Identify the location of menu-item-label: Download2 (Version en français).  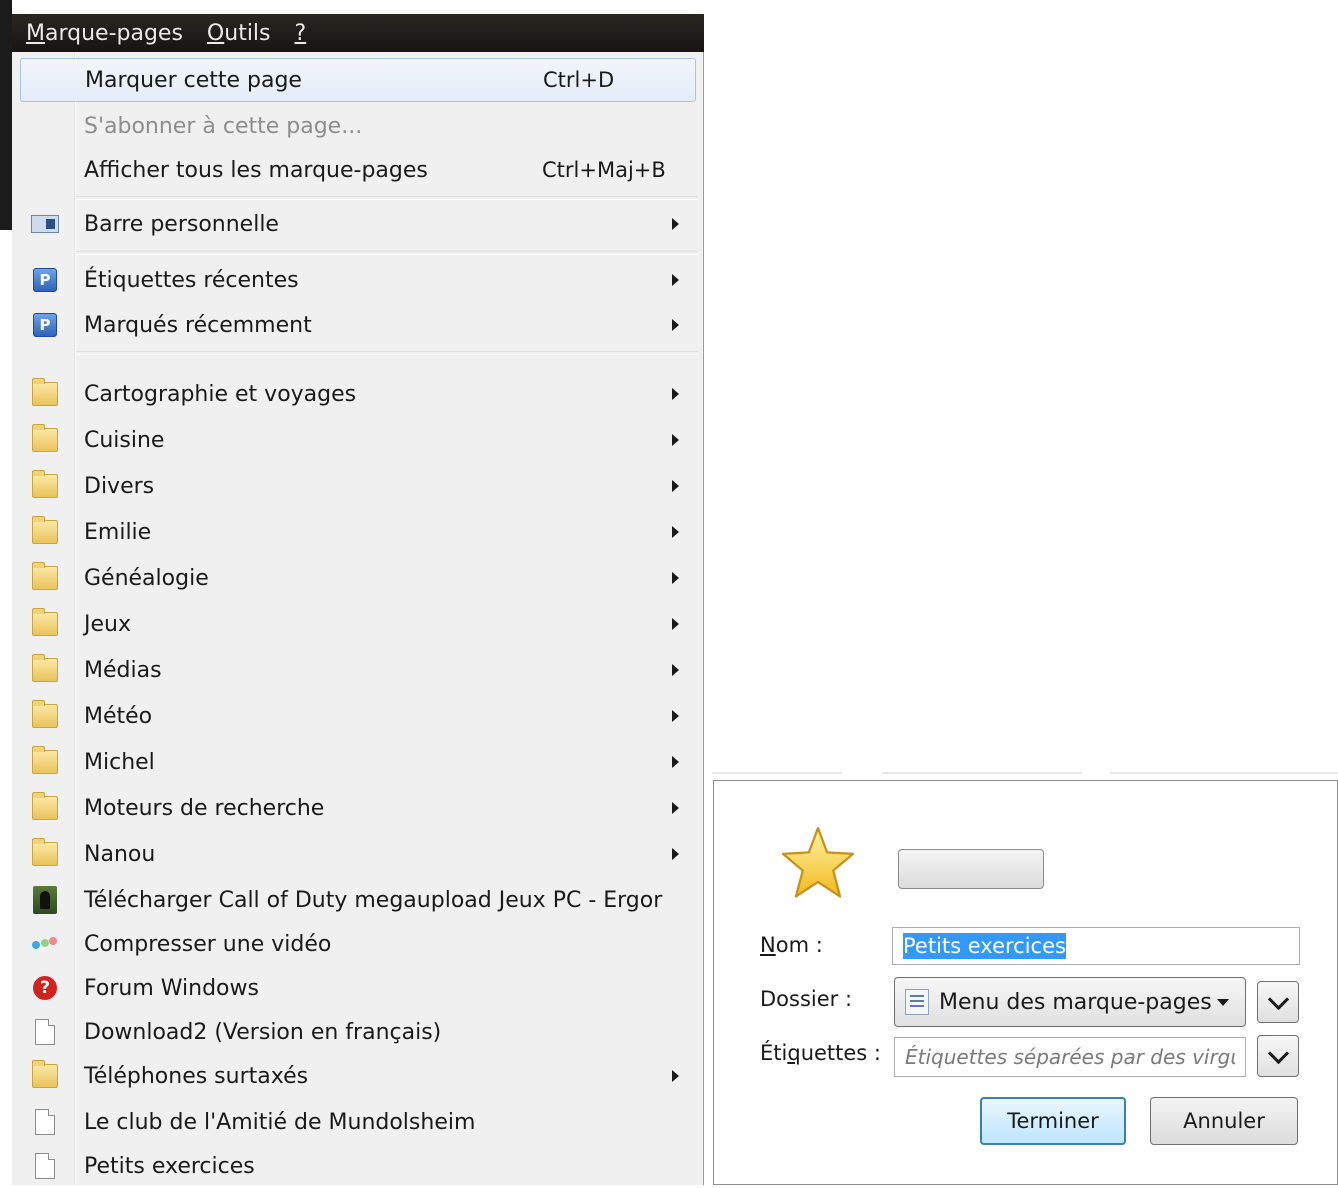
(263, 1032).